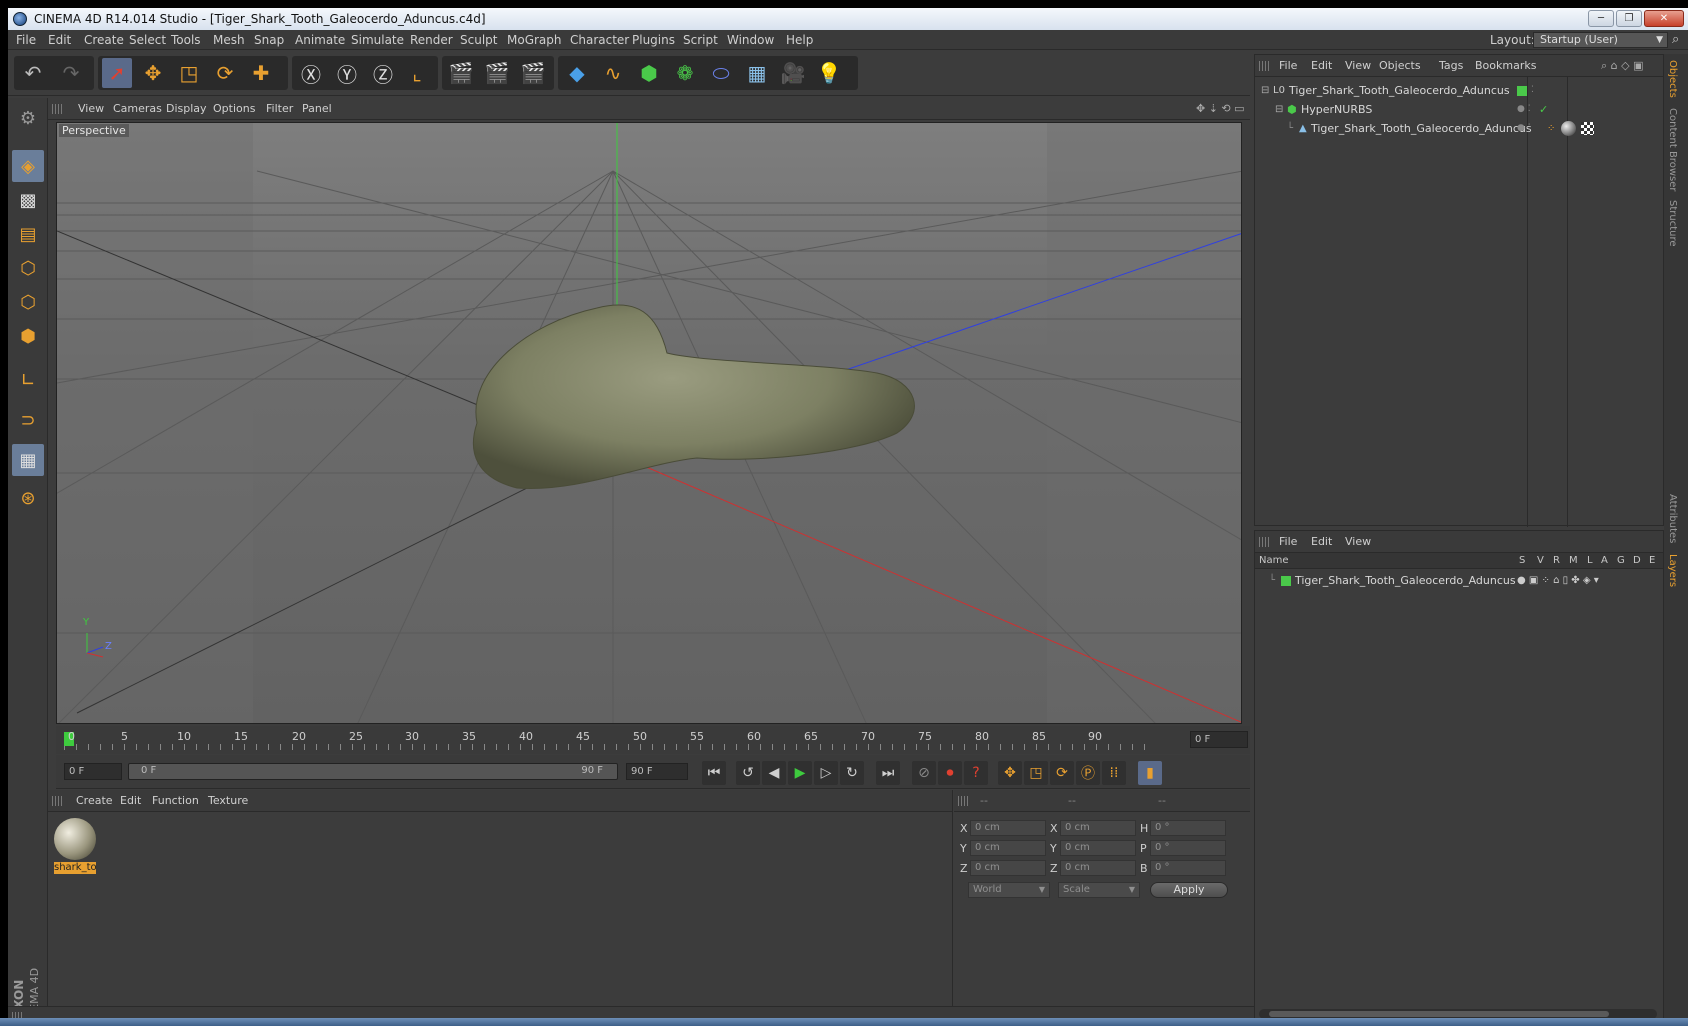 The height and width of the screenshot is (1026, 1688). Describe the element at coordinates (800, 773) in the screenshot. I see `play-forward-icon: ▶` at that location.